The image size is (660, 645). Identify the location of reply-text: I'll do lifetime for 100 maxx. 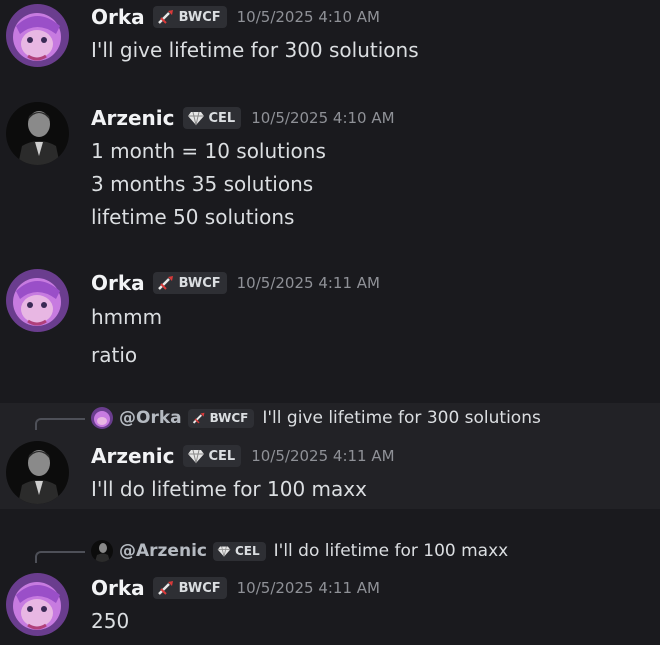
(391, 551).